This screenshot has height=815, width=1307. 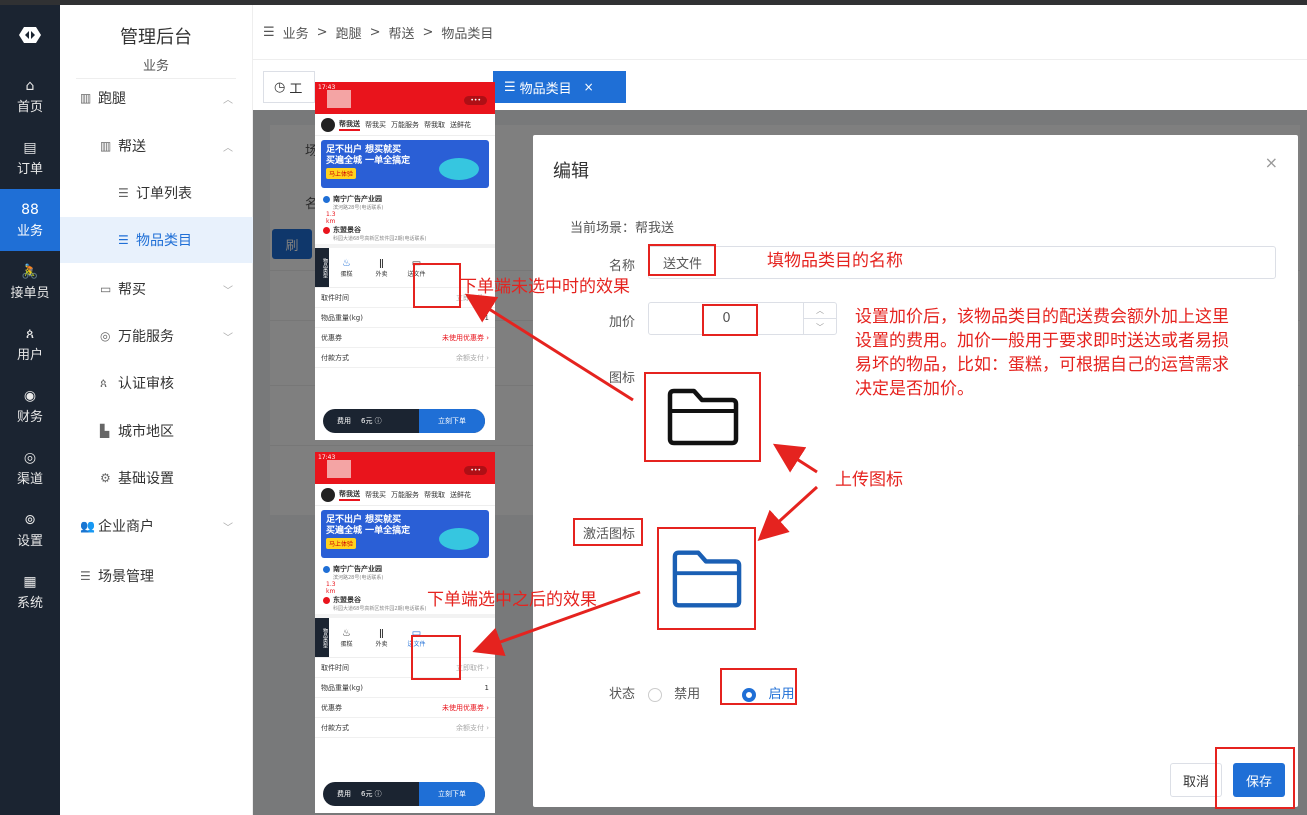 I want to click on arrow-selected, so click(x=556, y=623).